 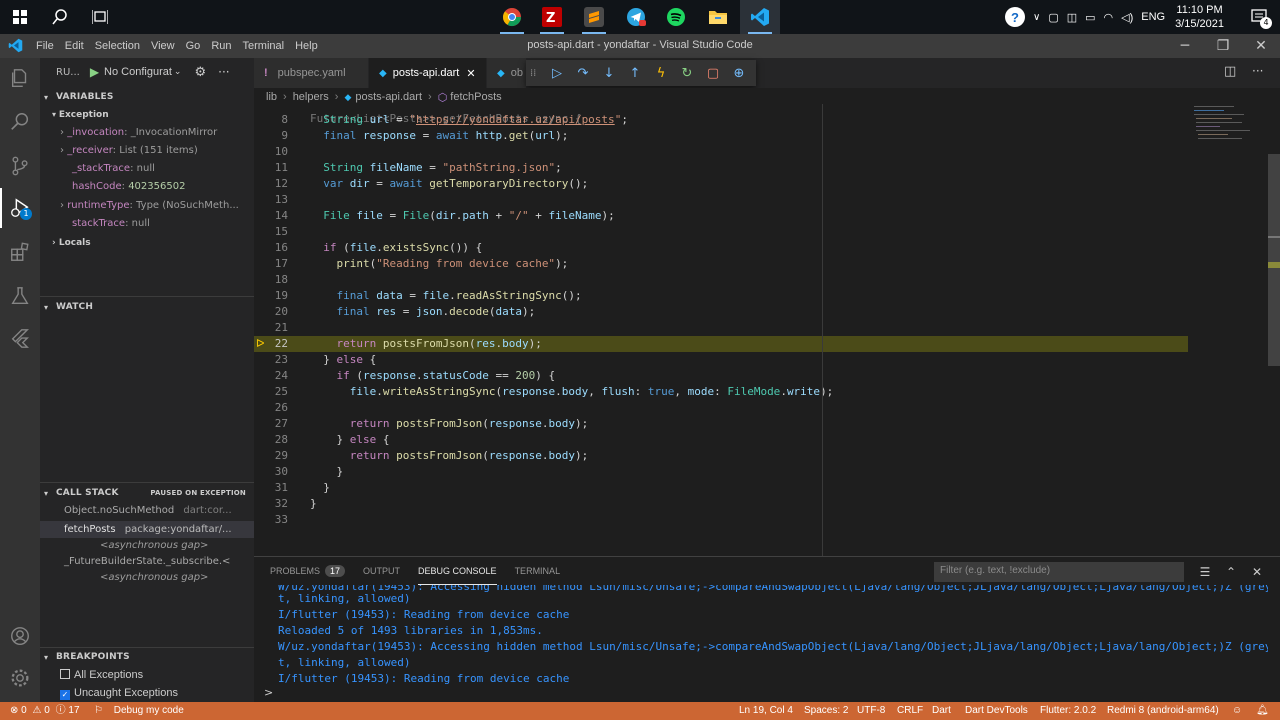 I want to click on chevron-down-icon: ⌄, so click(x=178, y=72).